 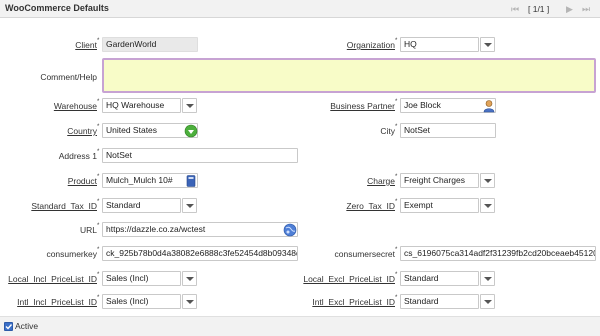 I want to click on country-label: Country, so click(x=82, y=131).